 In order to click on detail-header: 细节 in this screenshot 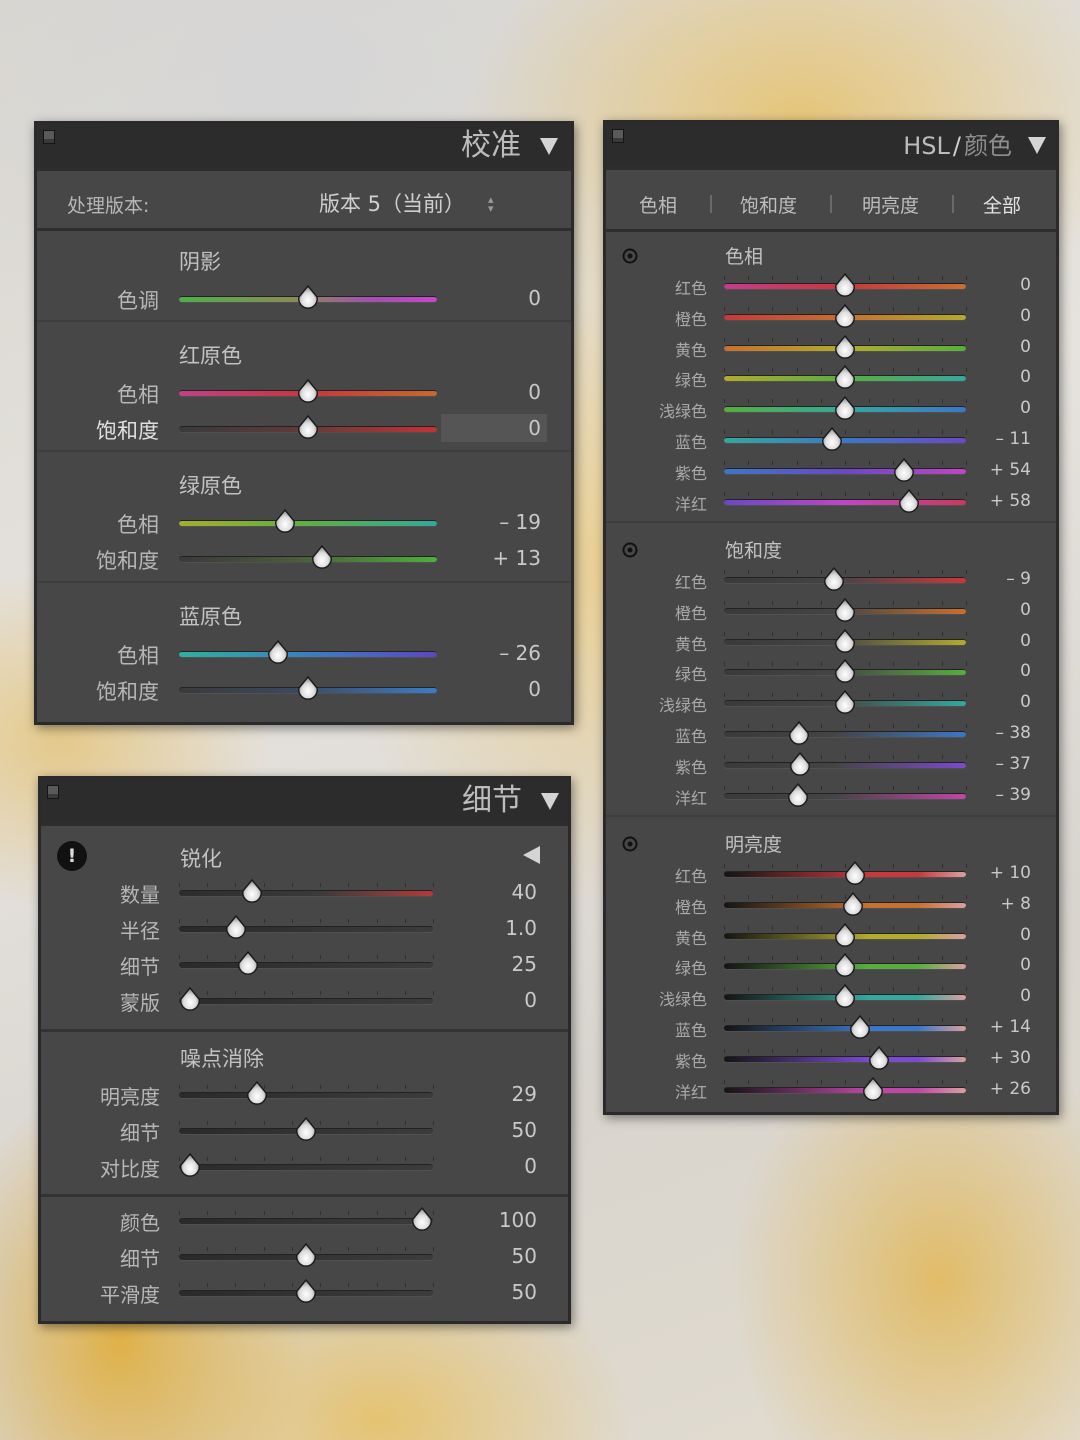, I will do `click(304, 801)`.